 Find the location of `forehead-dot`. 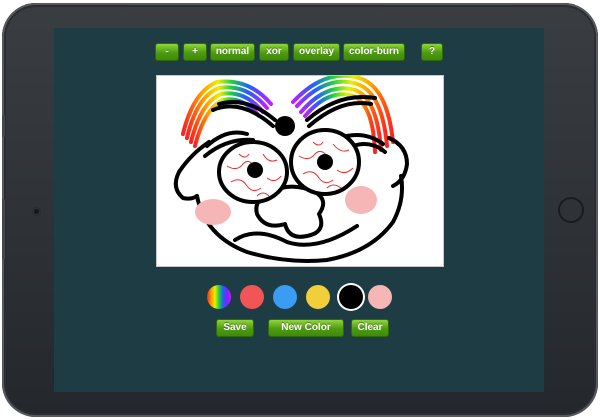

forehead-dot is located at coordinates (285, 126).